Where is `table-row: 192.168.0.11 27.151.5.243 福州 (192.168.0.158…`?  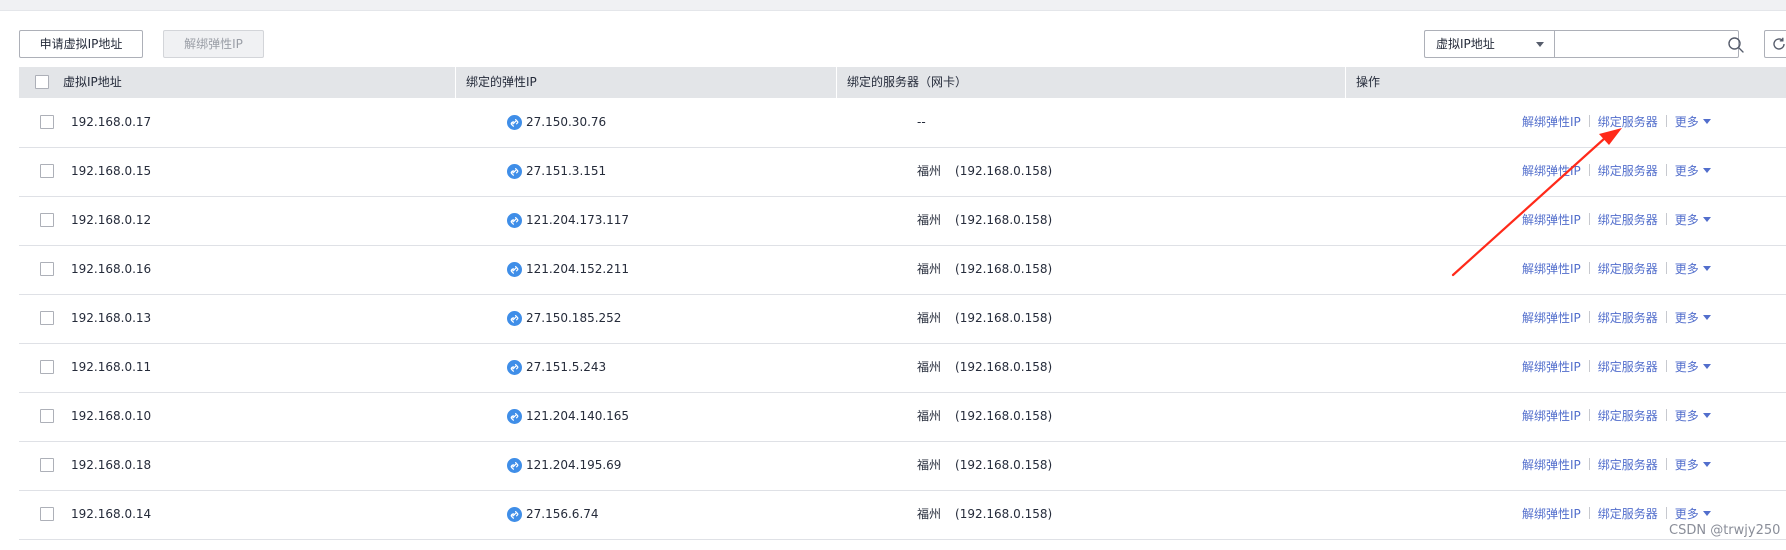 table-row: 192.168.0.11 27.151.5.243 福州 (192.168.0.158… is located at coordinates (902, 368).